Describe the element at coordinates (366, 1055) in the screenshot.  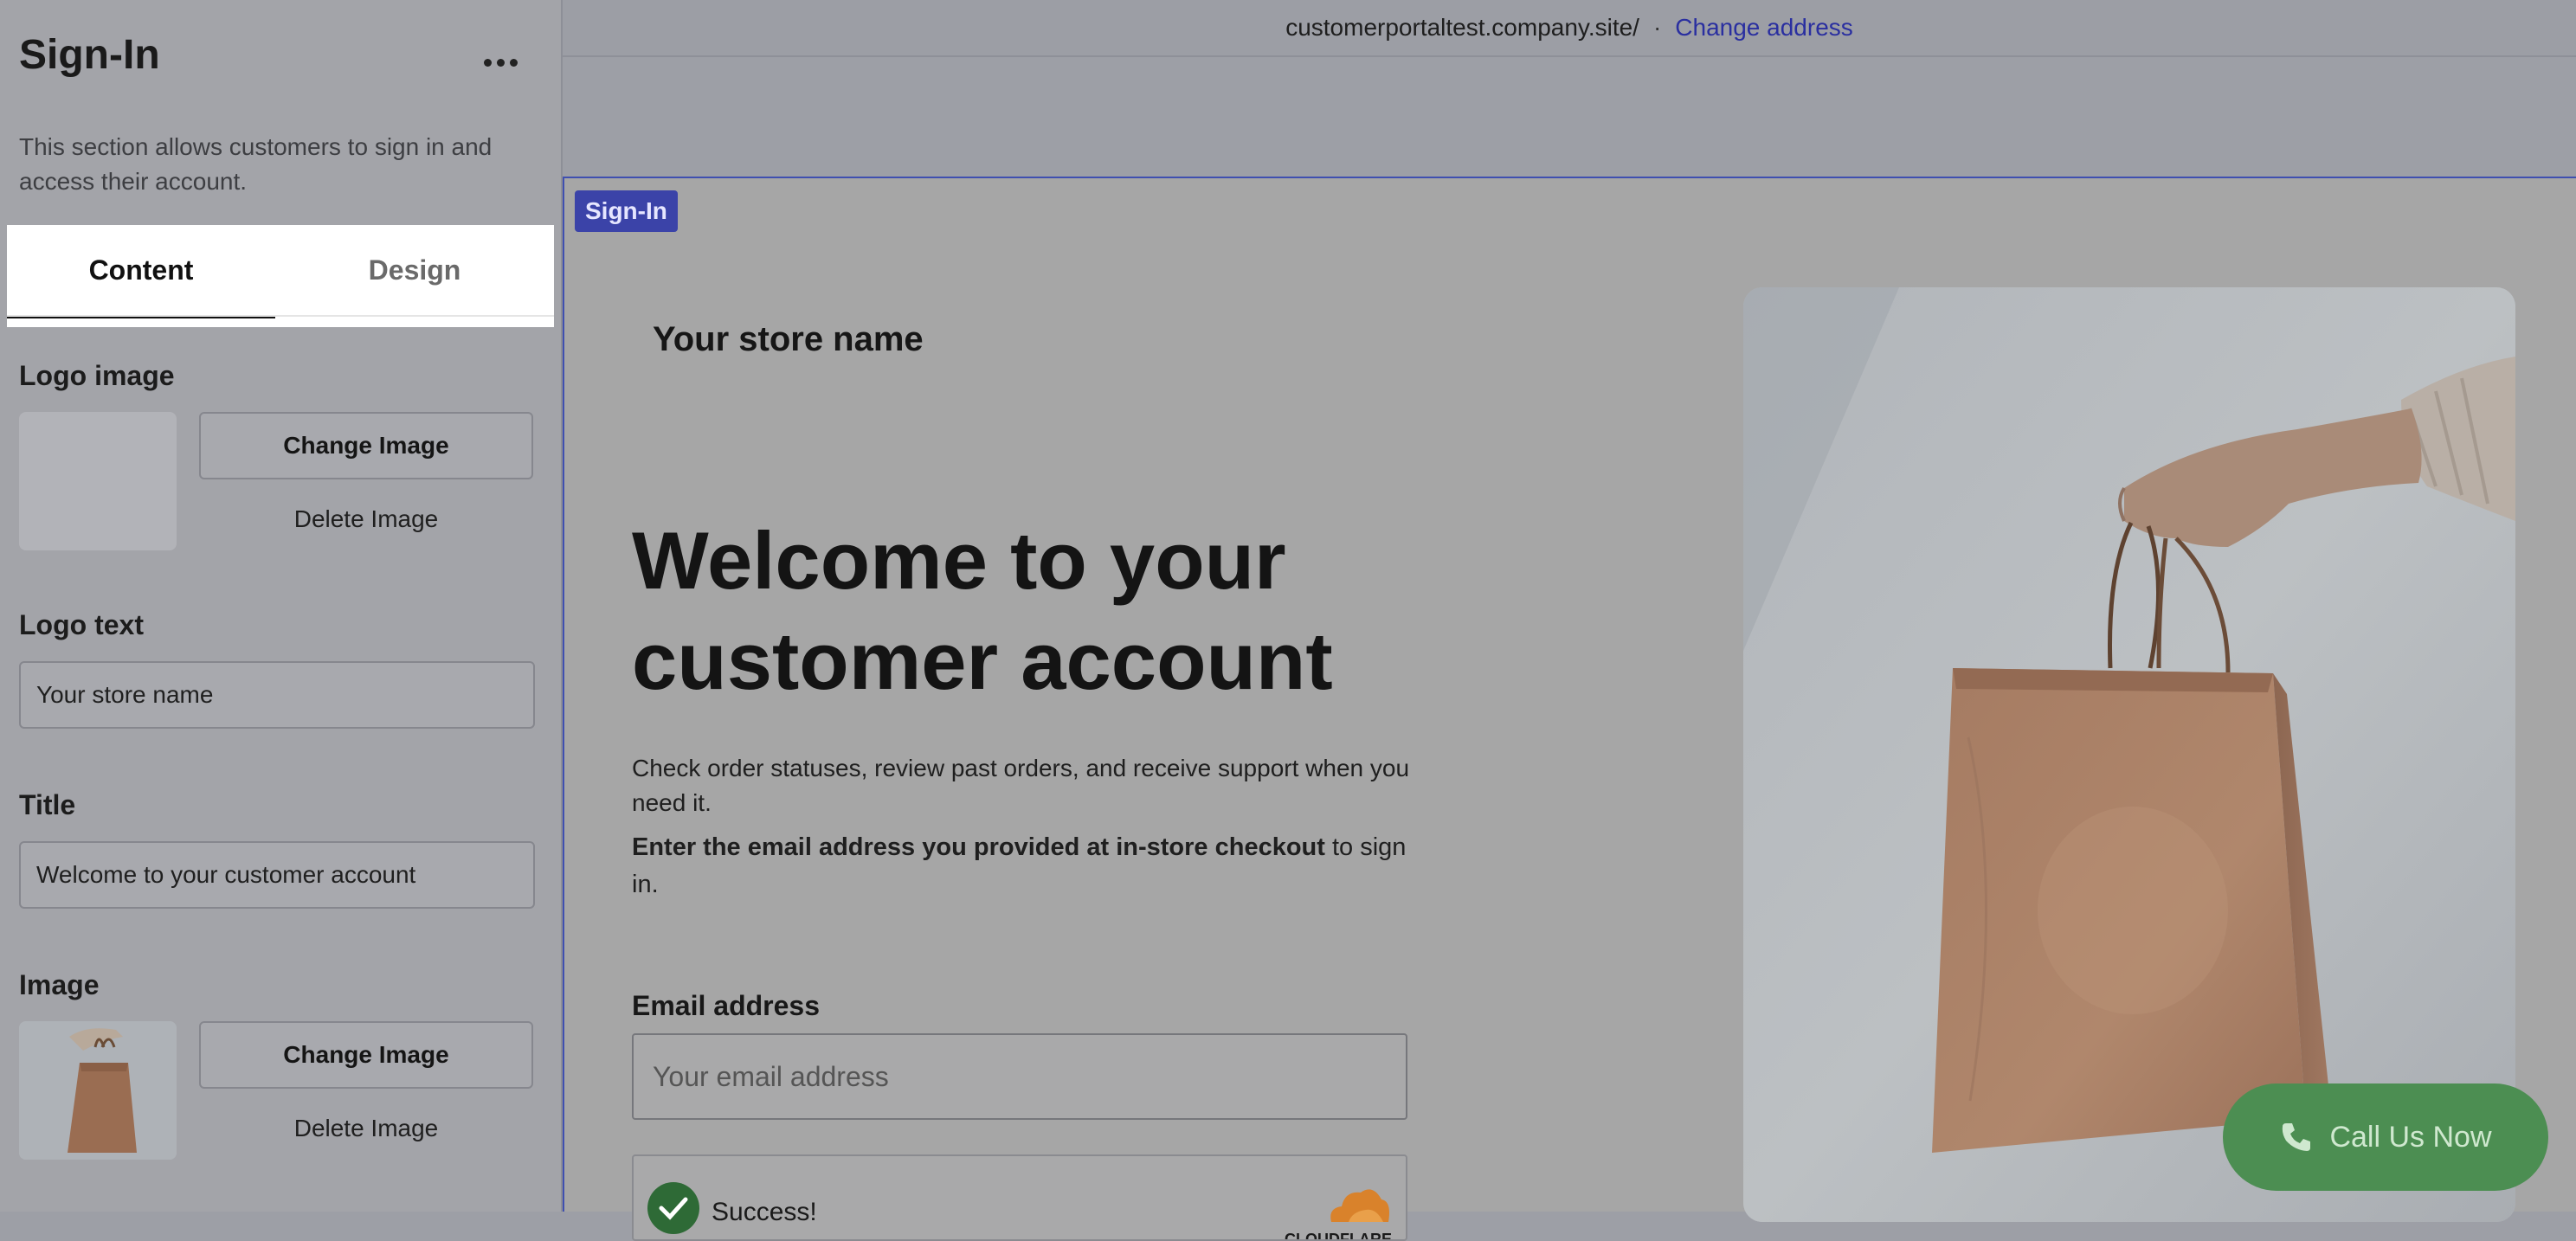
I see `image-change-image-button: Change Image` at that location.